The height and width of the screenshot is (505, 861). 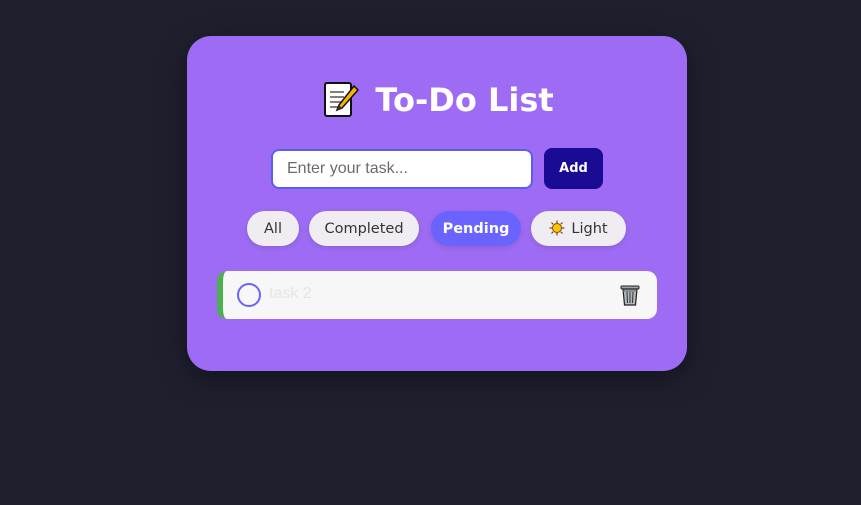 What do you see at coordinates (630, 295) in the screenshot?
I see `trash-icon` at bounding box center [630, 295].